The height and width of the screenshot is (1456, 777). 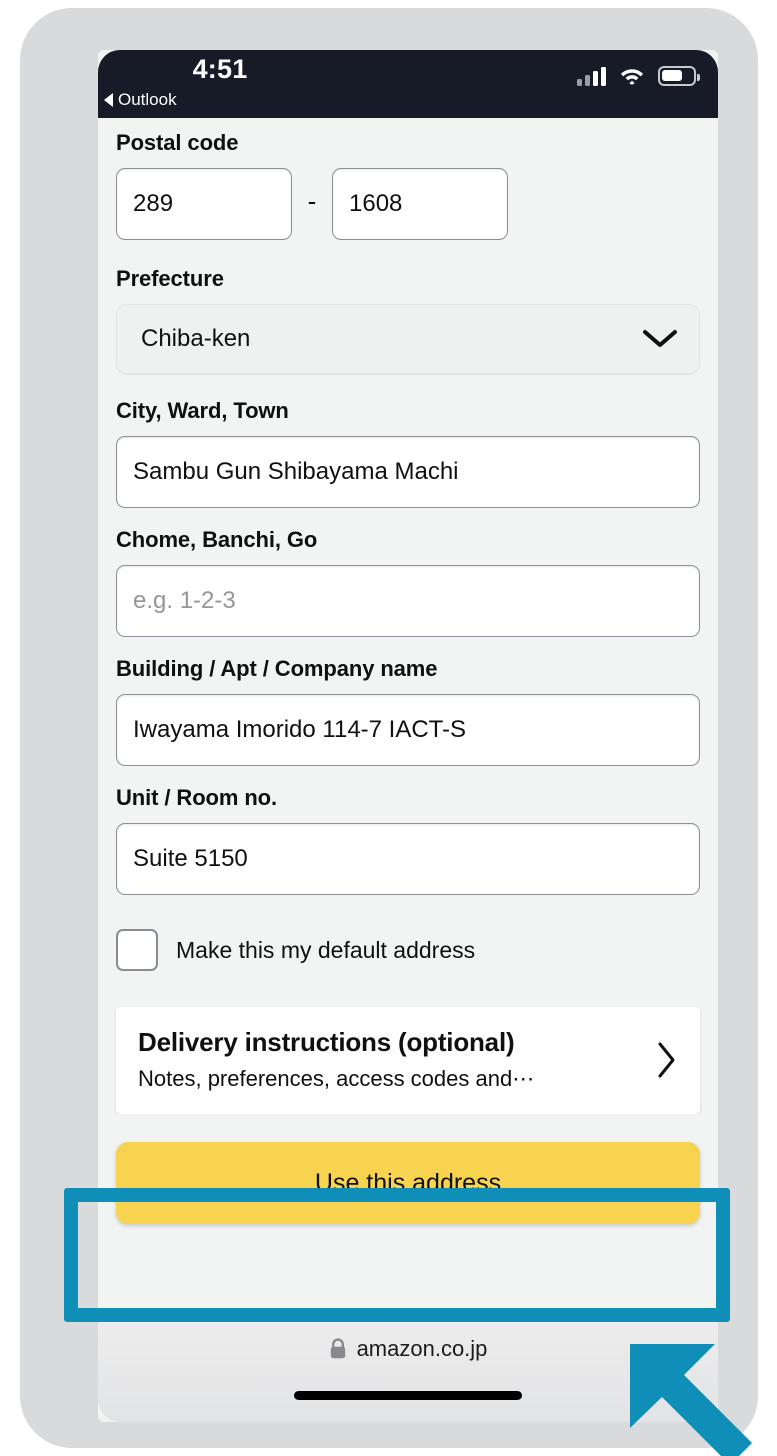 I want to click on chome-label: Chome, Banchi, Go, so click(x=217, y=539).